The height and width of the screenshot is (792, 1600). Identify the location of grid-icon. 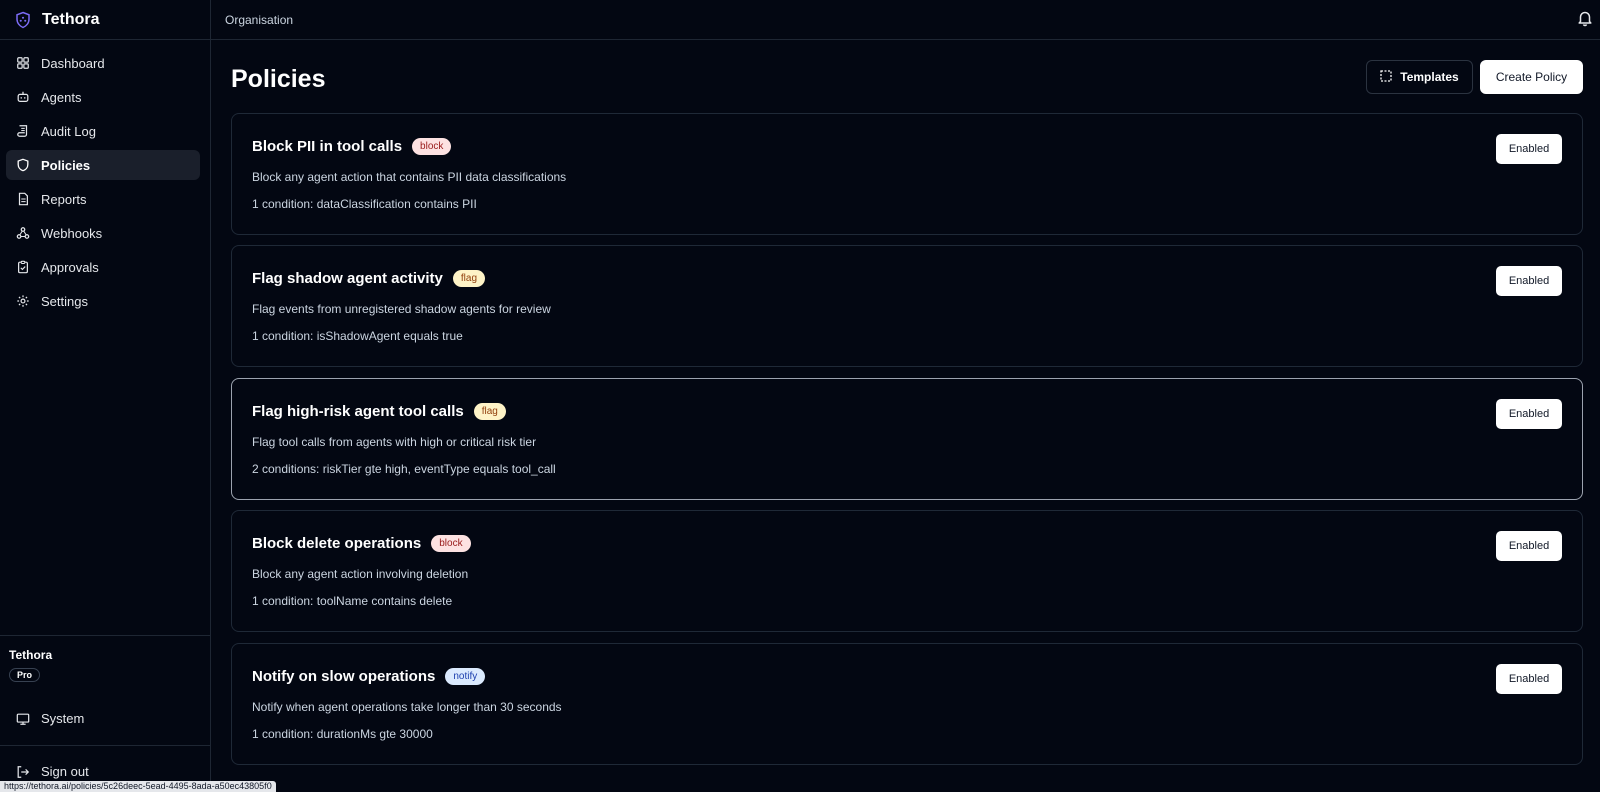
(23, 63).